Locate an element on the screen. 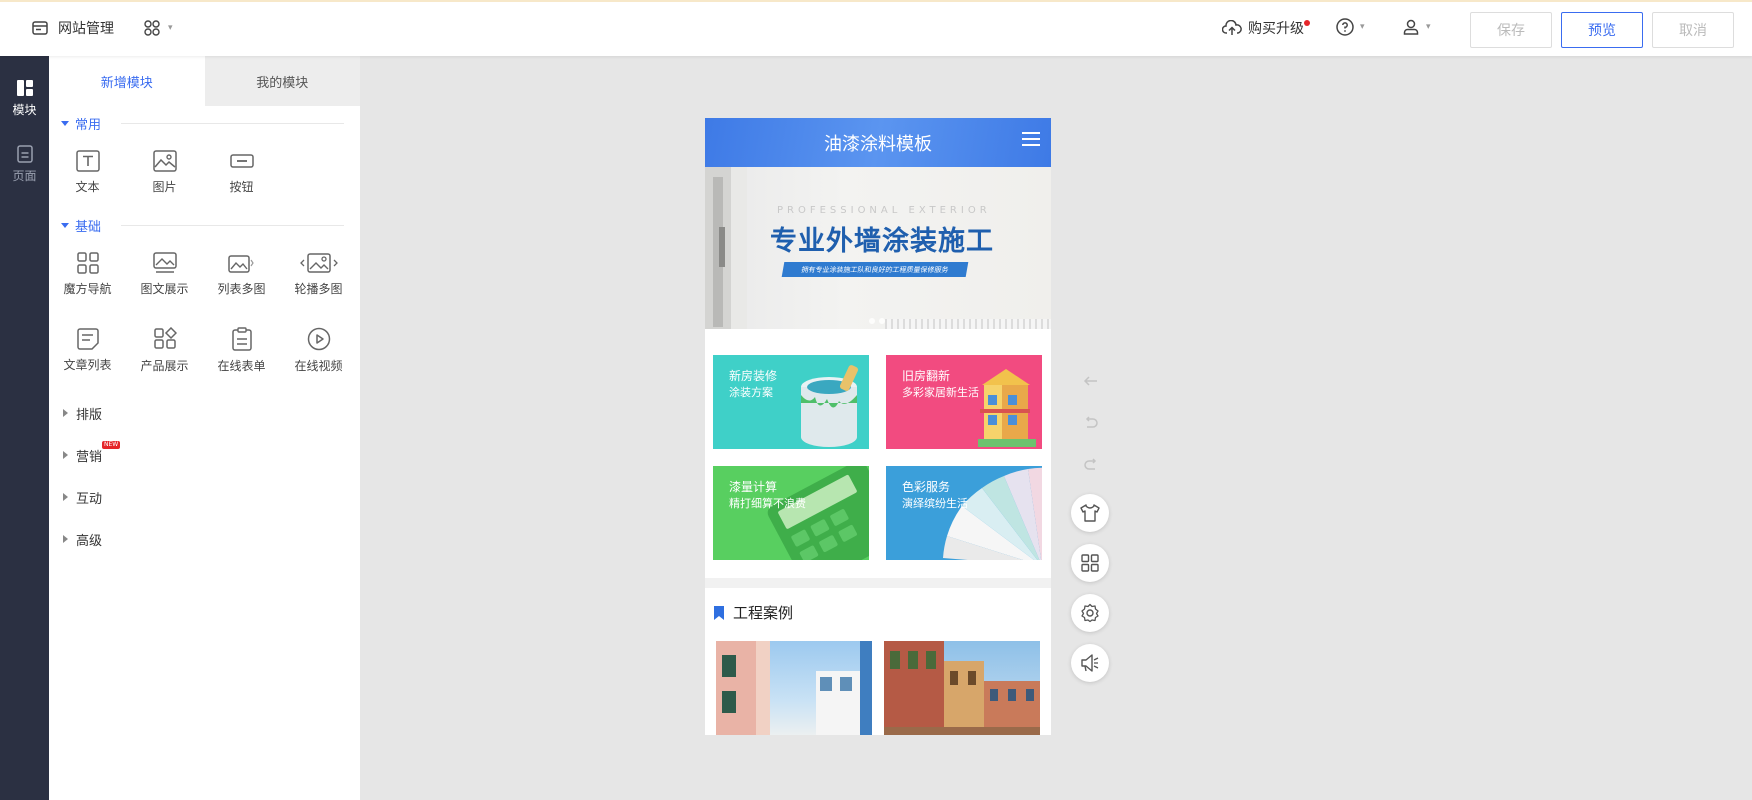 The image size is (1752, 800). site-manage-icon is located at coordinates (40, 28).